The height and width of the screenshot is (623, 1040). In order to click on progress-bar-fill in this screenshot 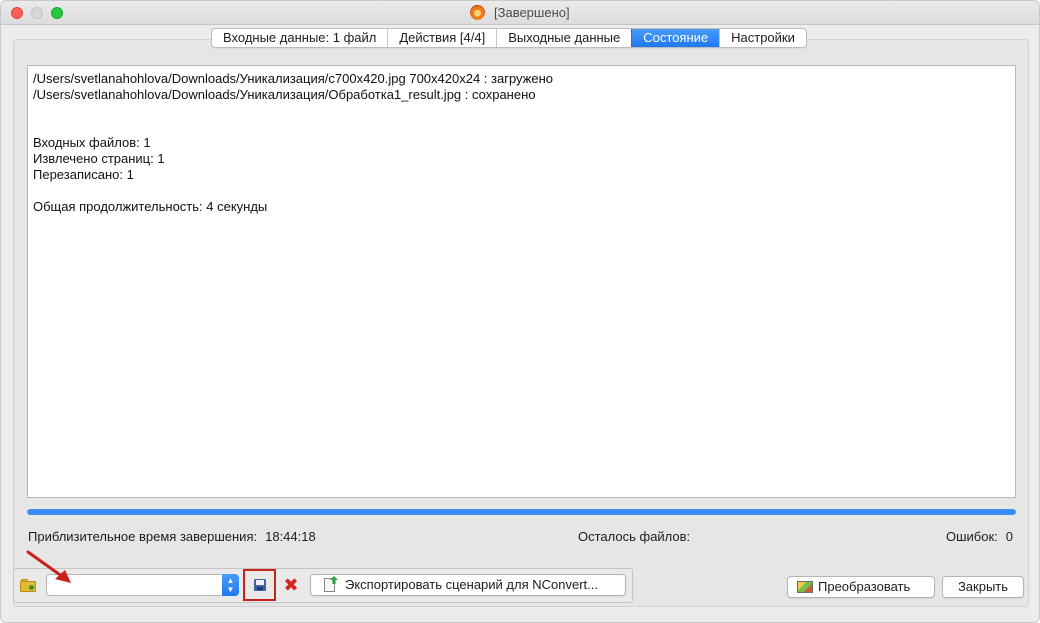, I will do `click(521, 512)`.